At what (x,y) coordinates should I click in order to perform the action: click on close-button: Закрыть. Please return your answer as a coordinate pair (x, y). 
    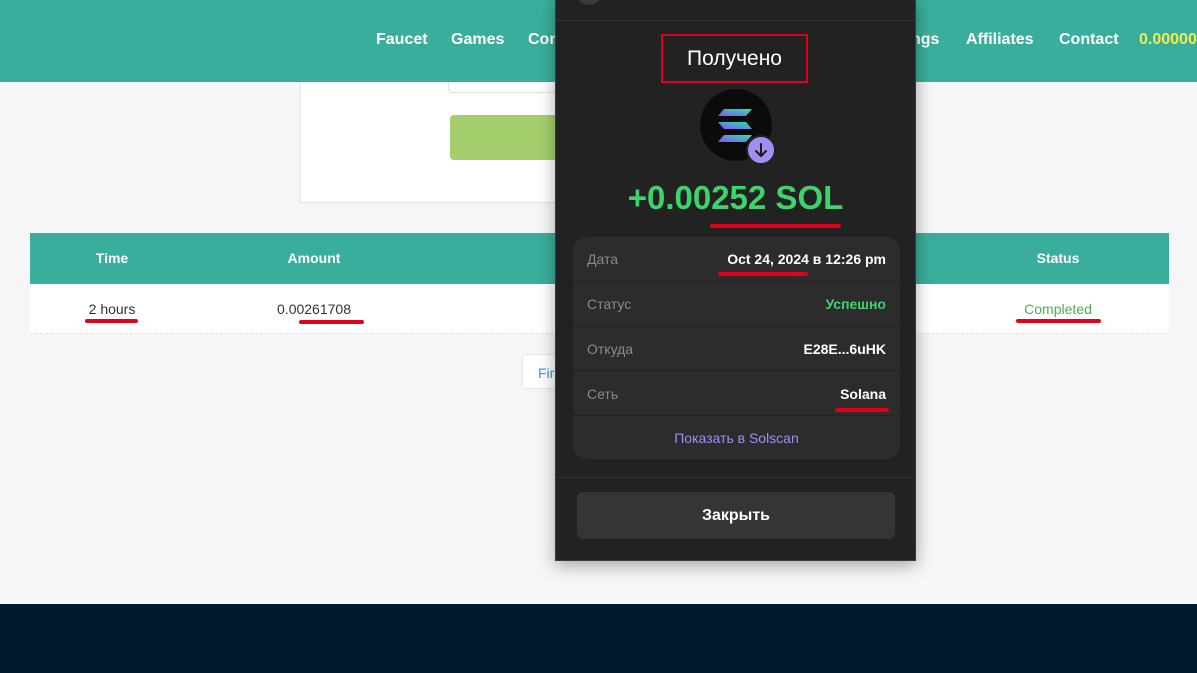
    Looking at the image, I should click on (736, 515).